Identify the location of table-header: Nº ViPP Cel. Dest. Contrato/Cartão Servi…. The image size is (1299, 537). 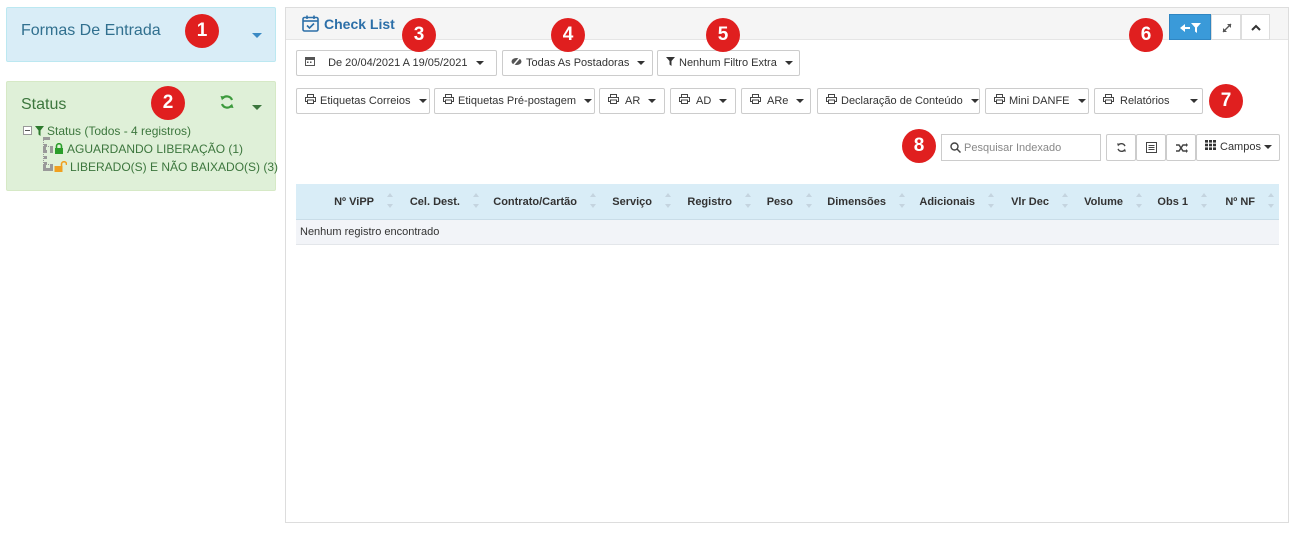
(787, 202).